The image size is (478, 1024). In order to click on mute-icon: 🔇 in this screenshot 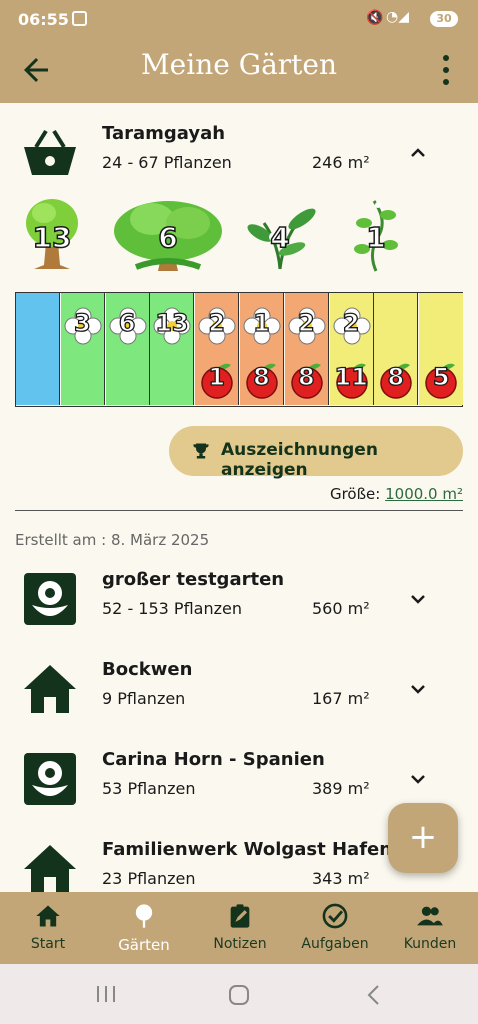, I will do `click(375, 18)`.